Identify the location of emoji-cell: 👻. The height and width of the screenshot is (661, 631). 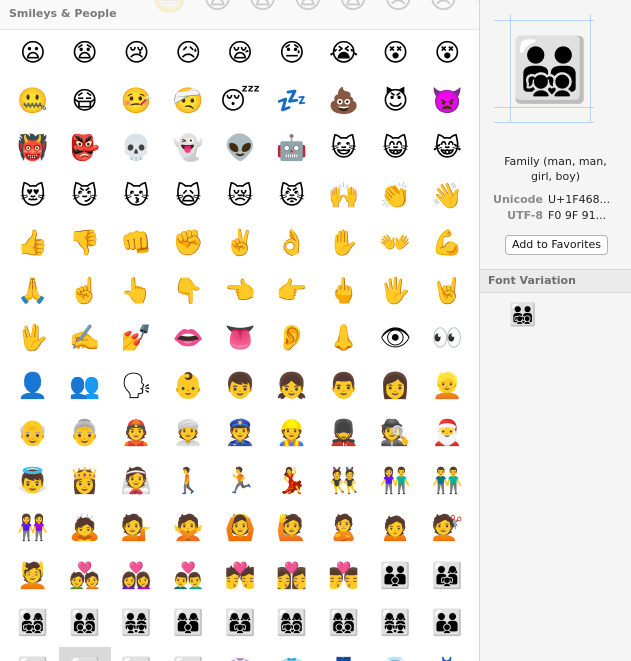
(188, 148).